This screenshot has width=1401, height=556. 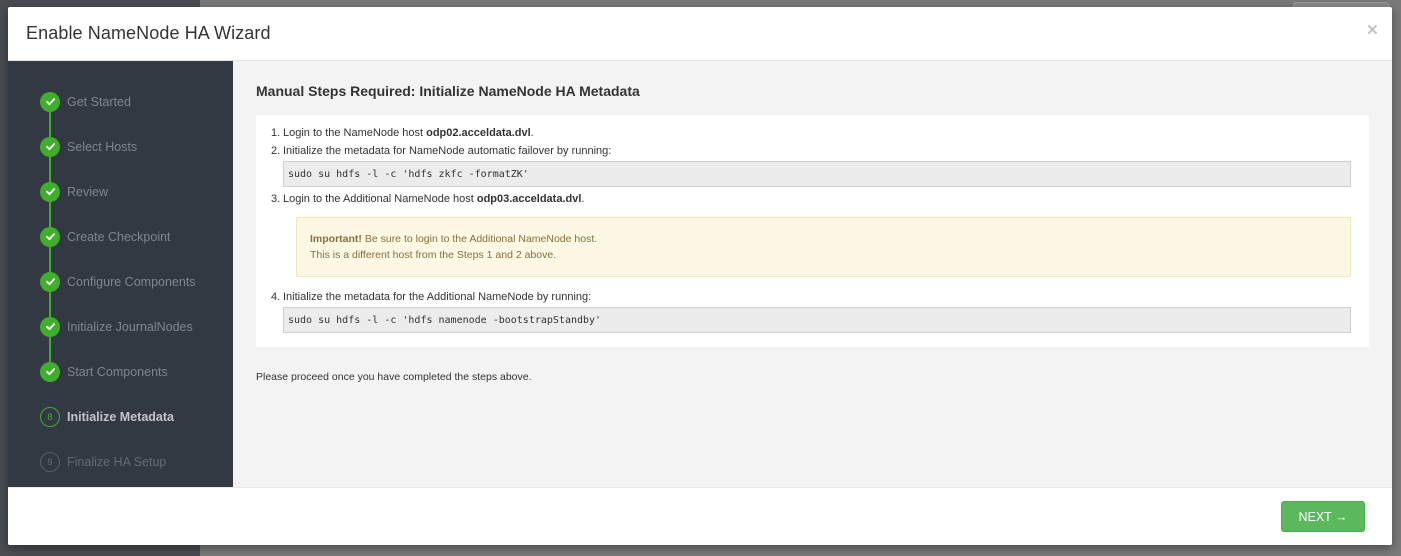 I want to click on step-number: 3., so click(x=276, y=199).